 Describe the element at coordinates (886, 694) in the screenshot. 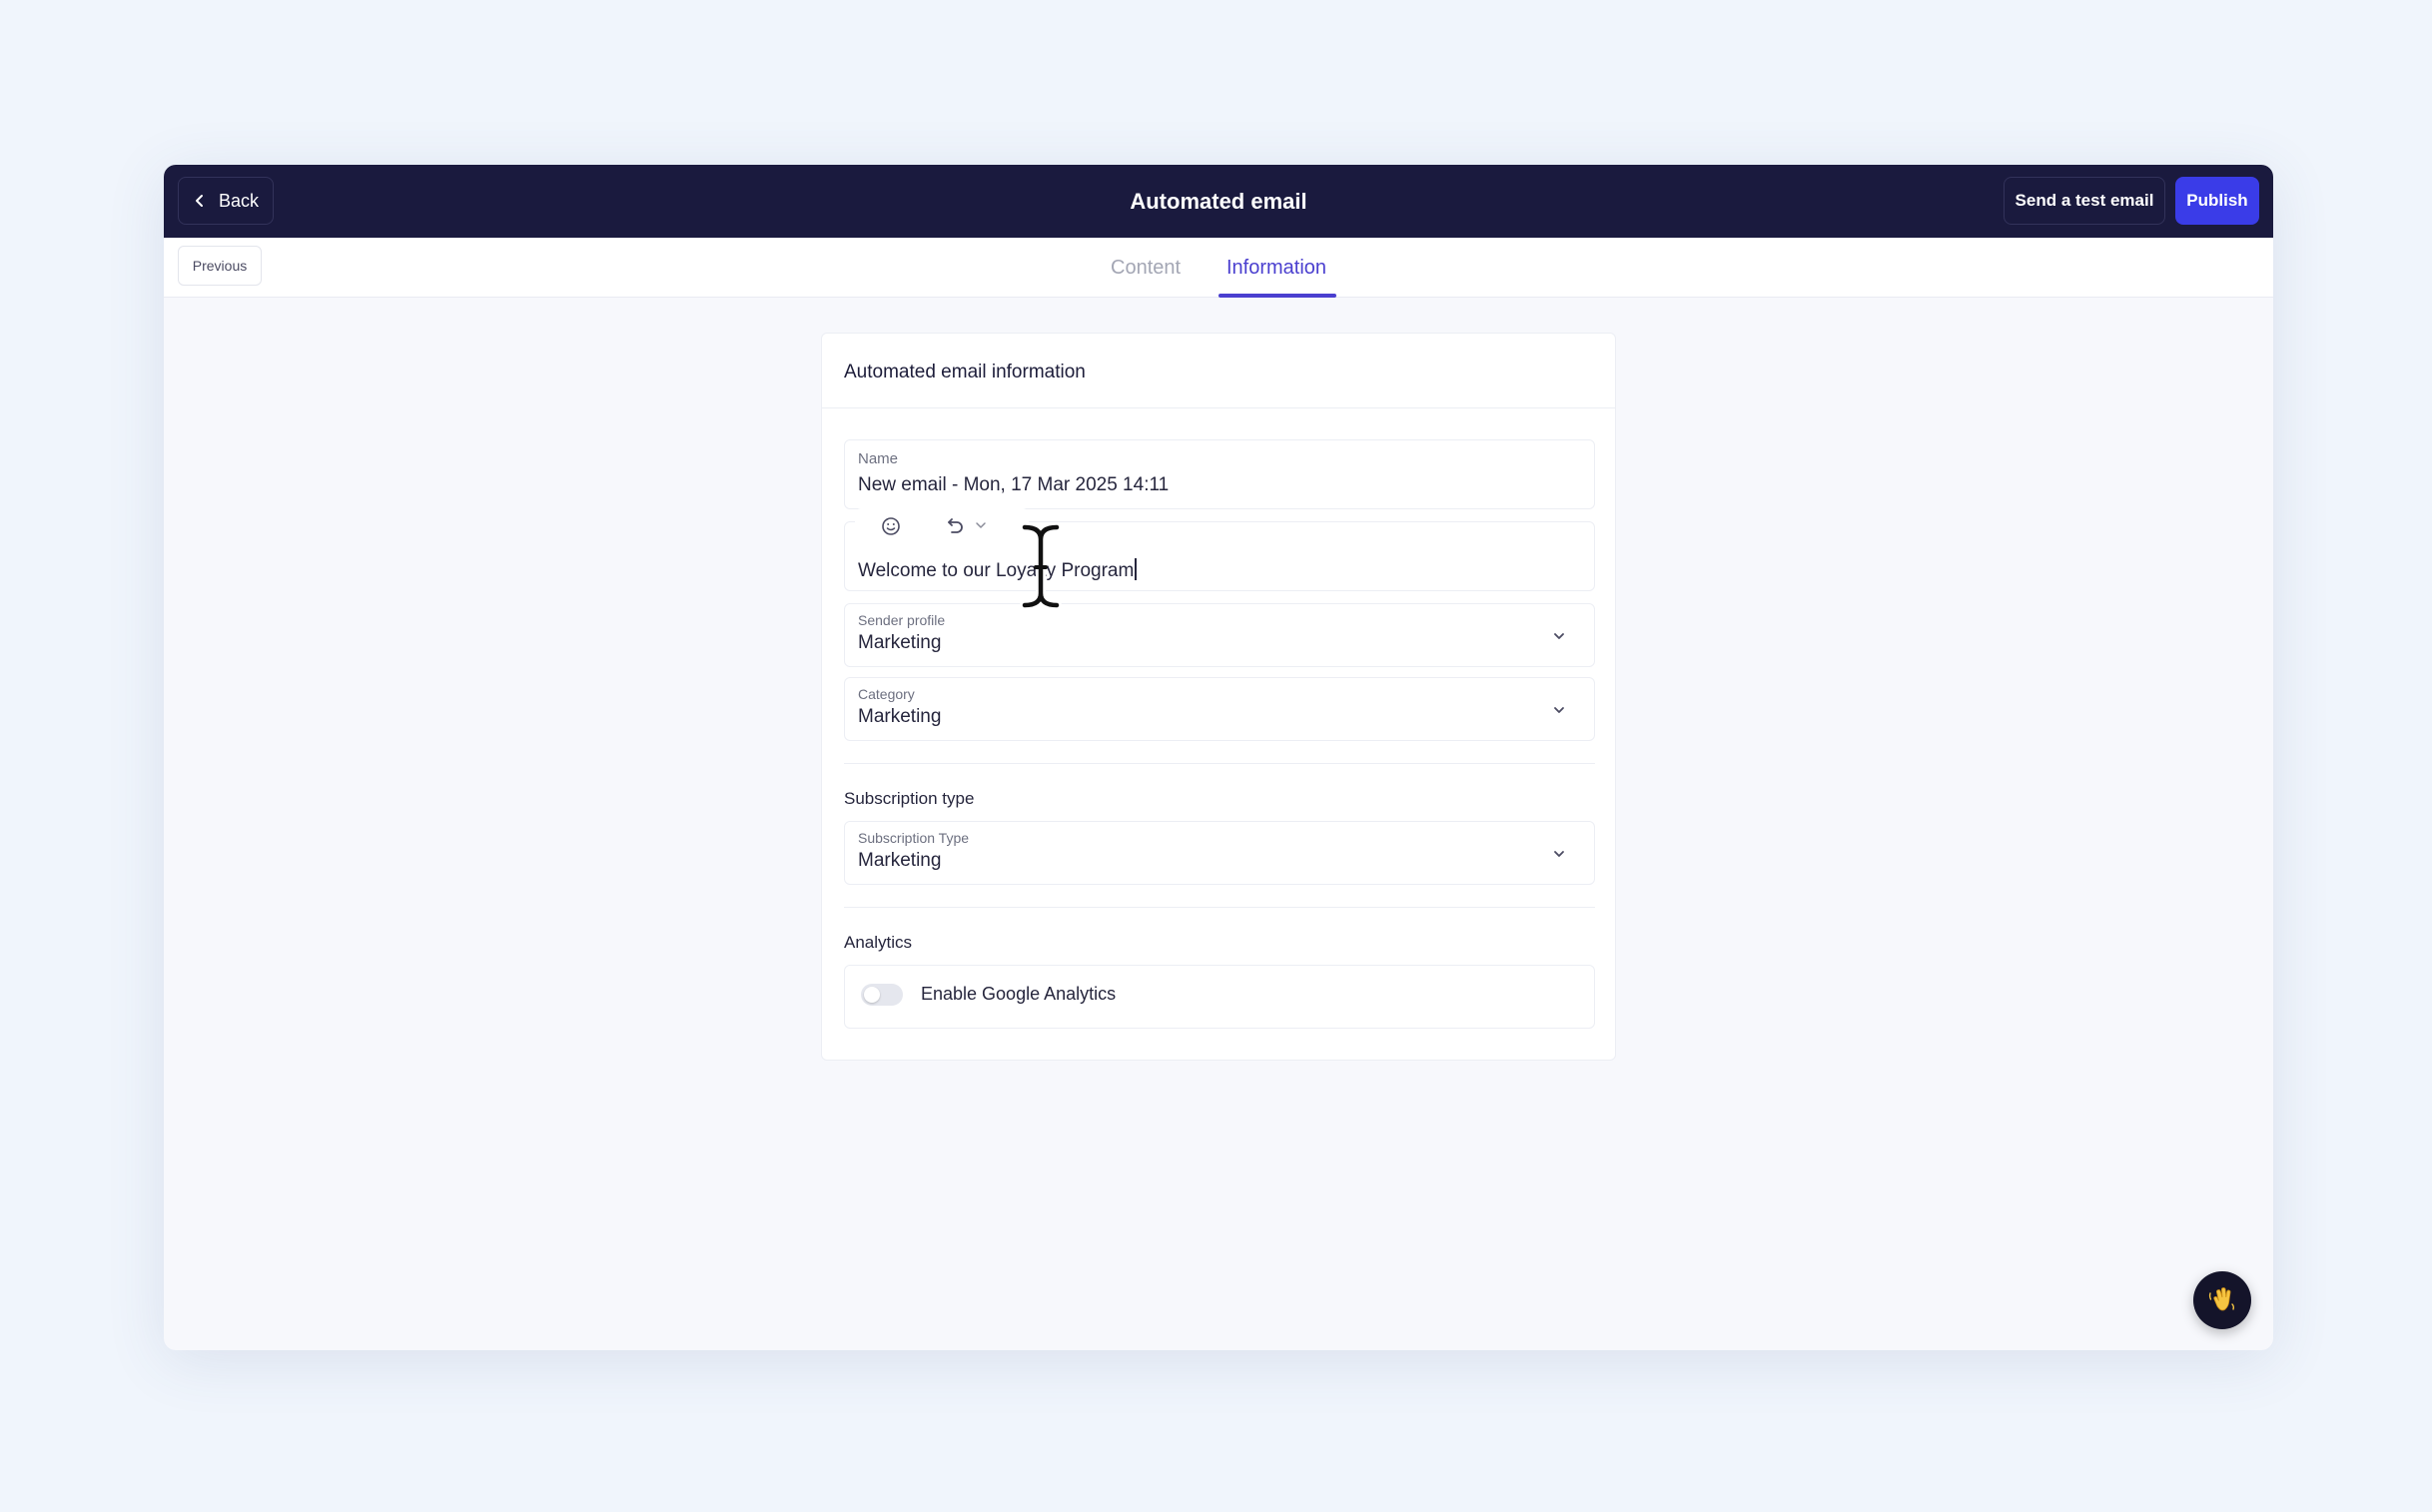

I see `category-label: Category` at that location.